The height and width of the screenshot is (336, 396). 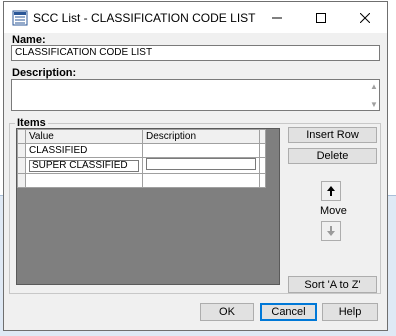 What do you see at coordinates (332, 135) in the screenshot?
I see `insert-row-button: Insert Row` at bounding box center [332, 135].